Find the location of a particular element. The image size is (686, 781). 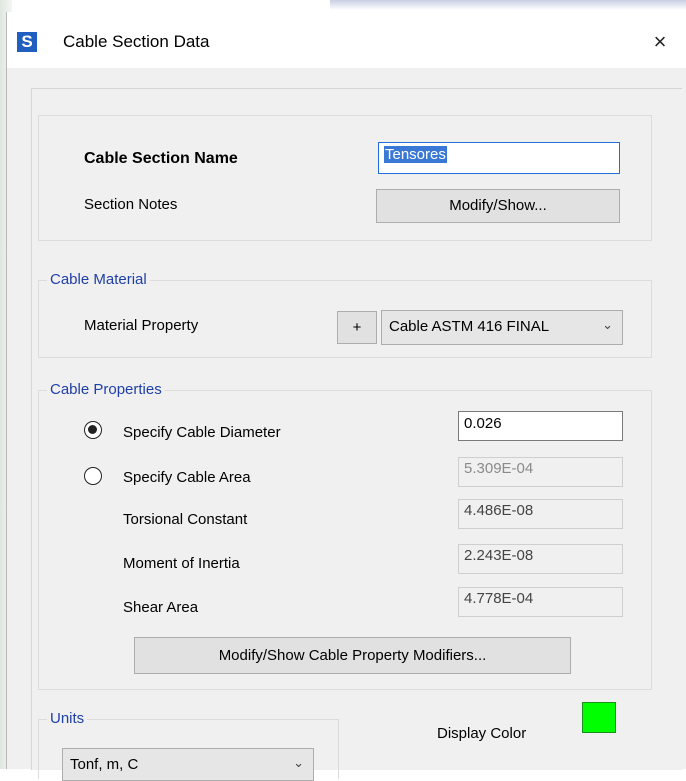

material-select: Cable ASTM 416 FINAL ⌄ is located at coordinates (502, 327).